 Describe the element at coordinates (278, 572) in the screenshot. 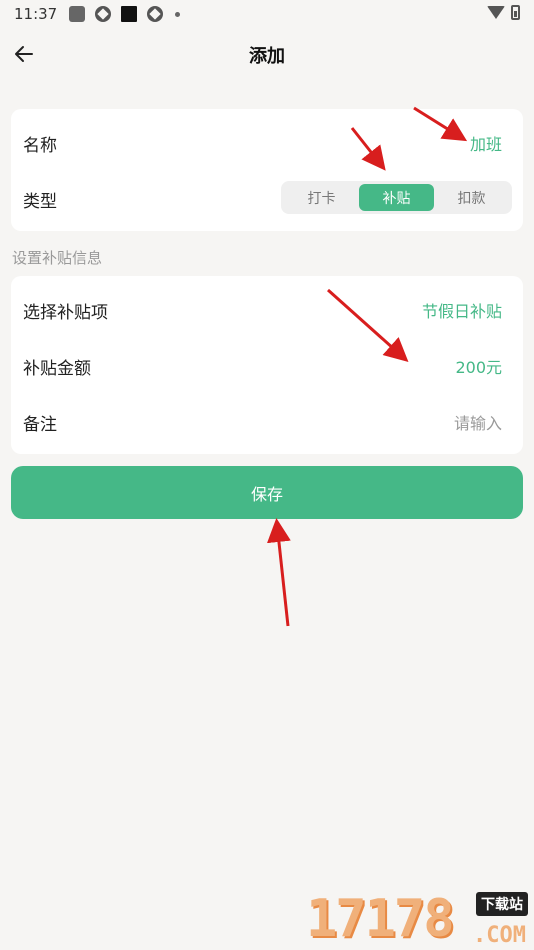

I see `annotation-arrow-save` at that location.